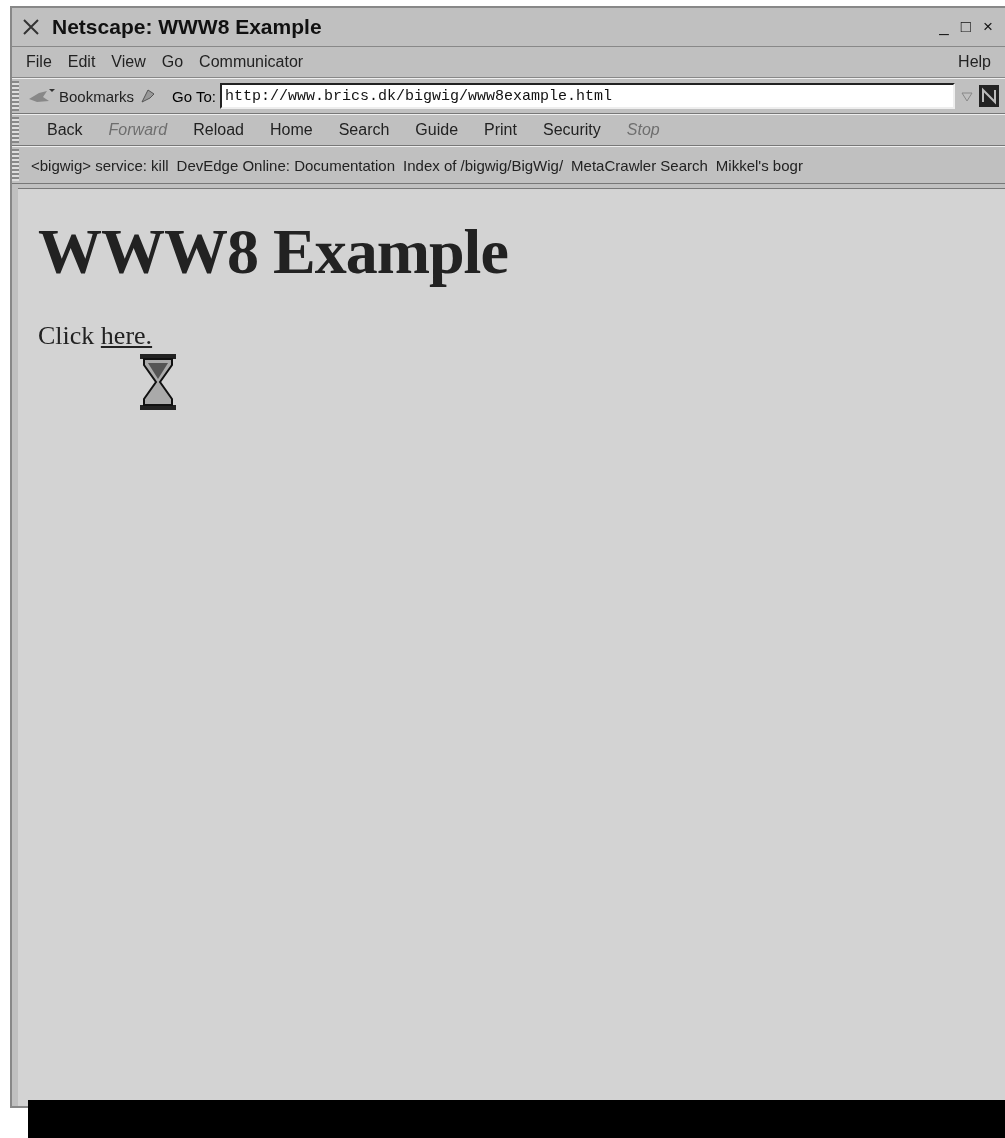  Describe the element at coordinates (966, 27) in the screenshot. I see `window-control: □` at that location.